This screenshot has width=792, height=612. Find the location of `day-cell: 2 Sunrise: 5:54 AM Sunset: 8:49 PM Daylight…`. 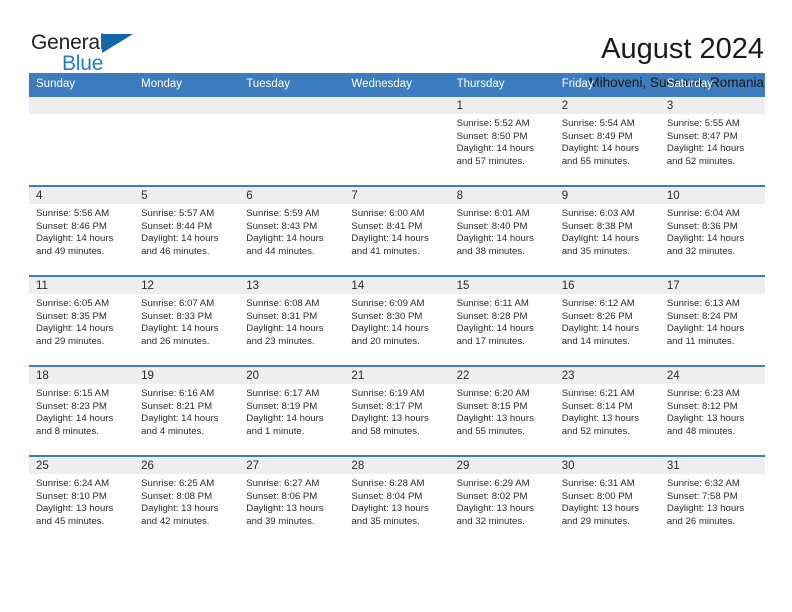

day-cell: 2 Sunrise: 5:54 AM Sunset: 8:49 PM Daylight… is located at coordinates (607, 140).